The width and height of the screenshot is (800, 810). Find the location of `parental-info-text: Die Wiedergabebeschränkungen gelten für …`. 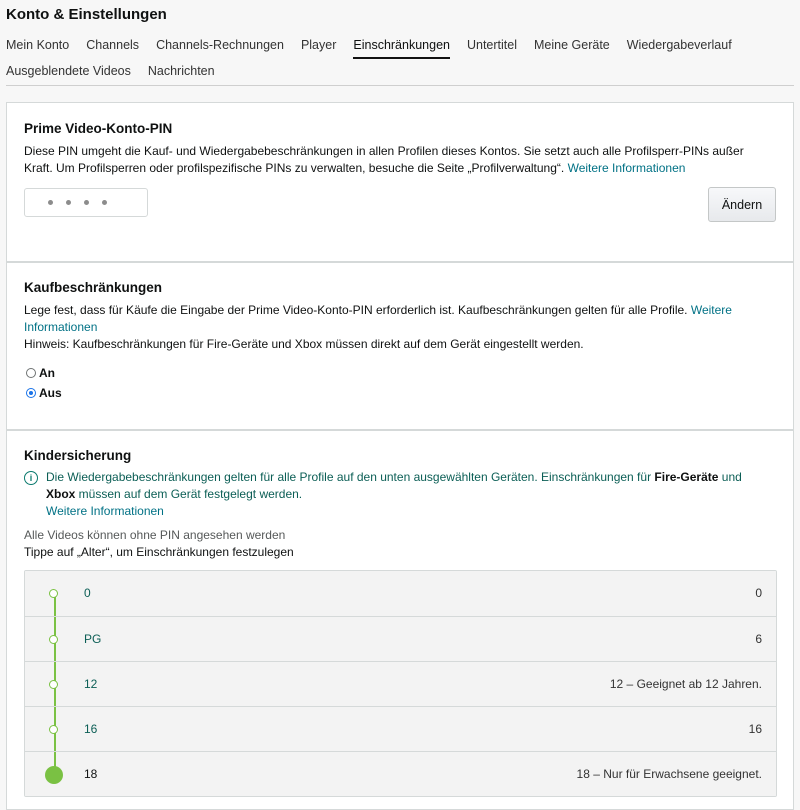

parental-info-text: Die Wiedergabebeschränkungen gelten für … is located at coordinates (405, 494).